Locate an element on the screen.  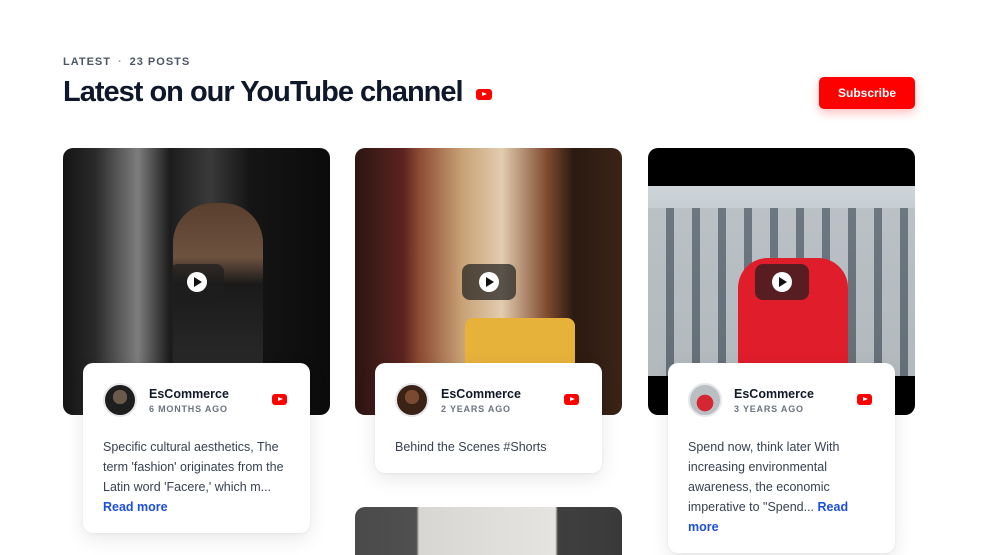
section-header: Latest on our YouTube channel is located at coordinates (277, 92).